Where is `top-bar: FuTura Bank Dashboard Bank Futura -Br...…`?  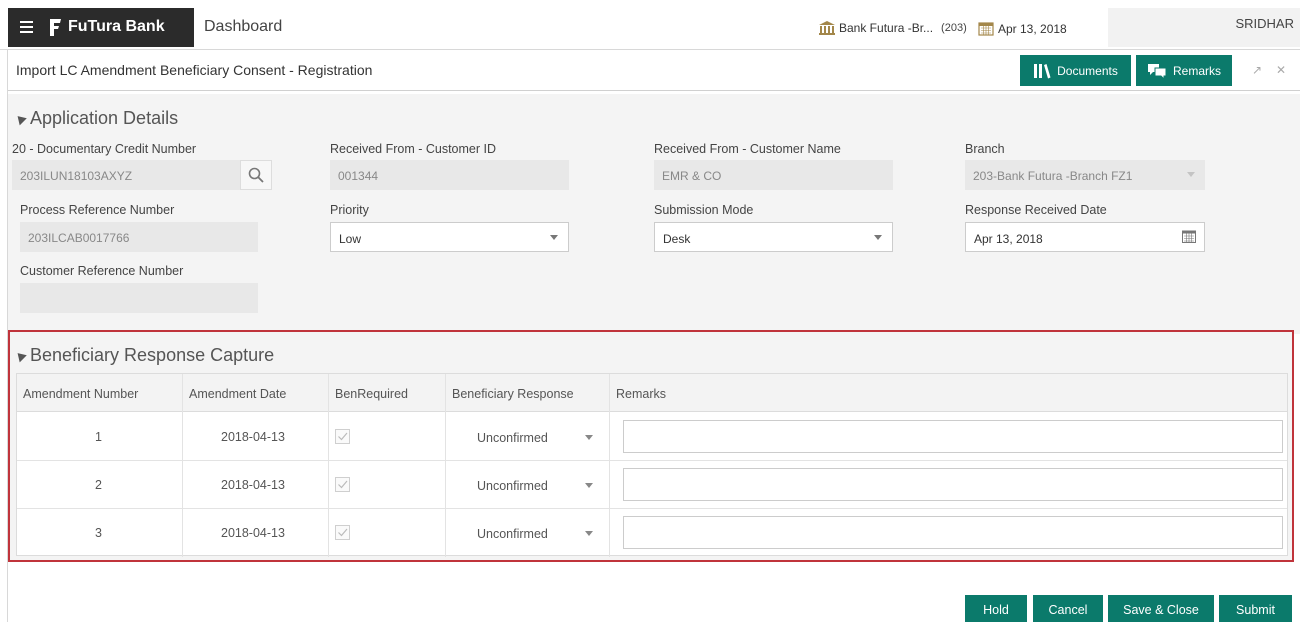 top-bar: FuTura Bank Dashboard Bank Futura -Br...… is located at coordinates (650, 25).